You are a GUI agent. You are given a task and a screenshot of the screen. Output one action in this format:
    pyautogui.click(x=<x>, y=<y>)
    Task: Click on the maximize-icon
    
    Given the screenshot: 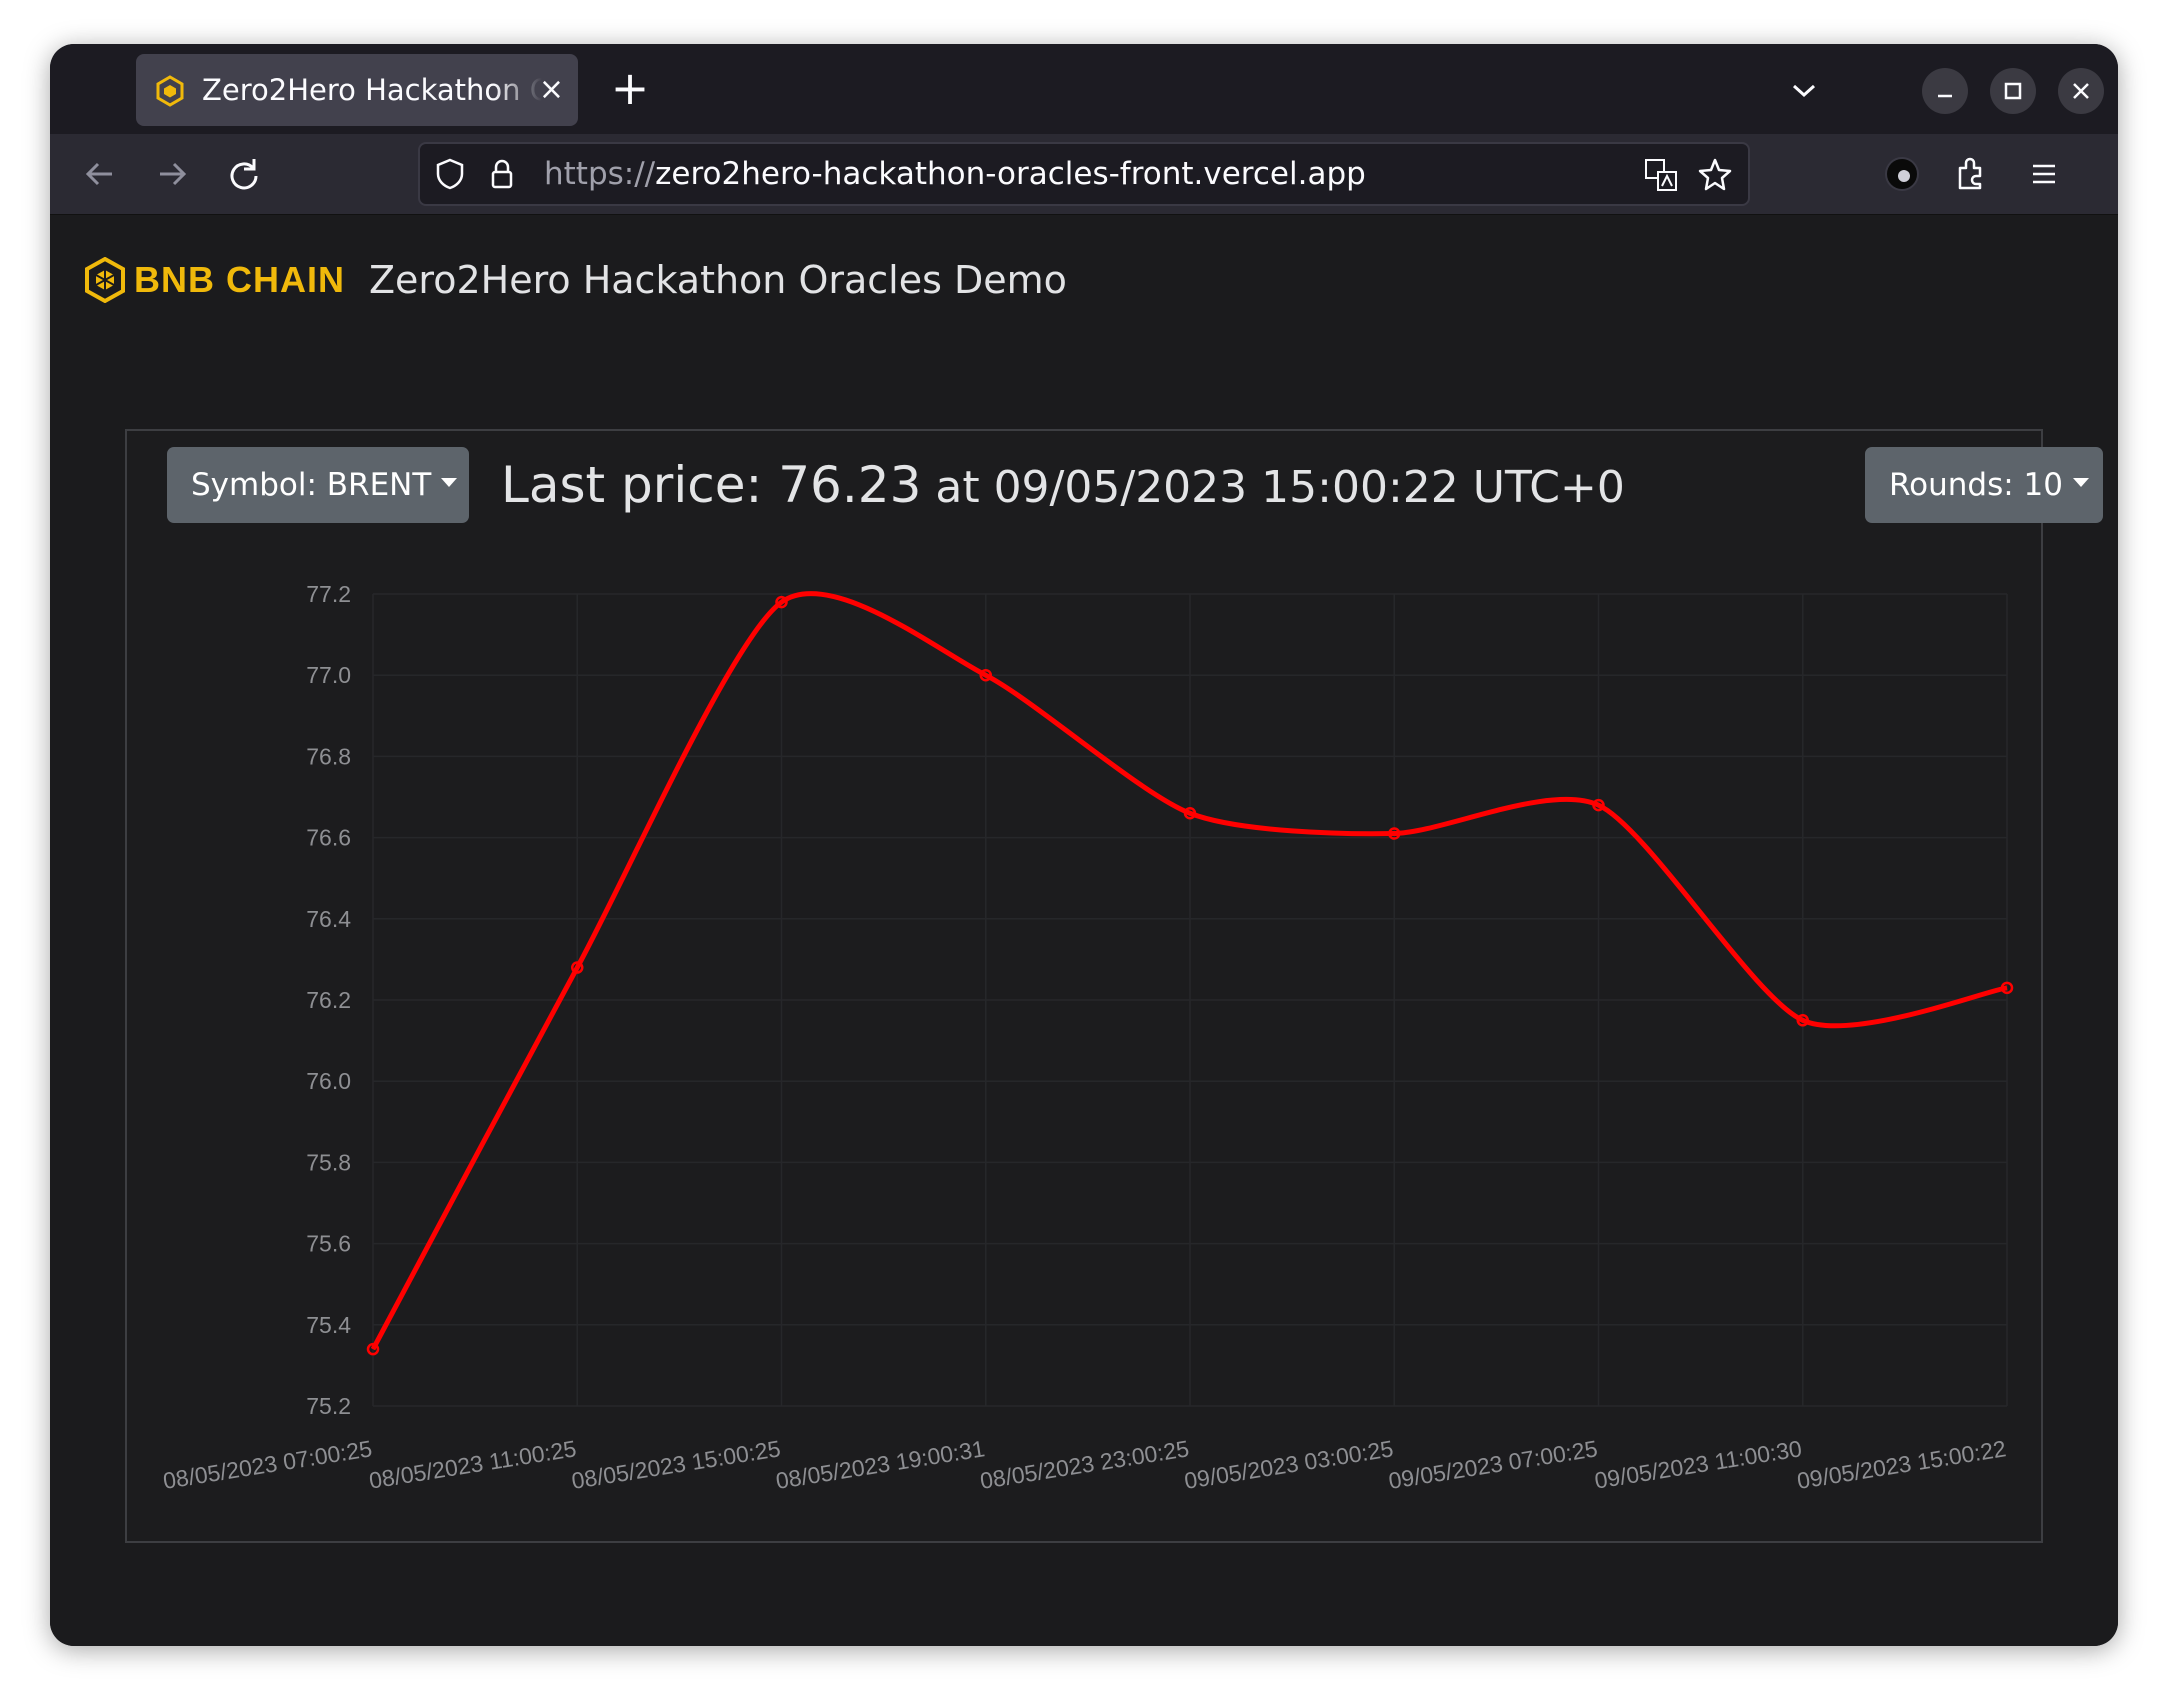 What is the action you would take?
    pyautogui.click(x=2013, y=91)
    